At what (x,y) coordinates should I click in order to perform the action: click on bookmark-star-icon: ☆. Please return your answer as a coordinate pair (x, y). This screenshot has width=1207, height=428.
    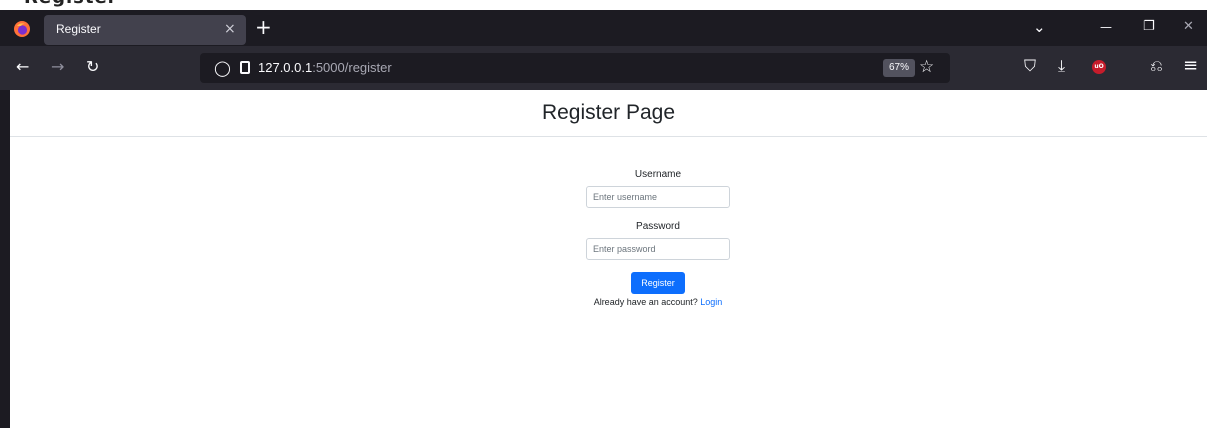
    Looking at the image, I should click on (926, 67).